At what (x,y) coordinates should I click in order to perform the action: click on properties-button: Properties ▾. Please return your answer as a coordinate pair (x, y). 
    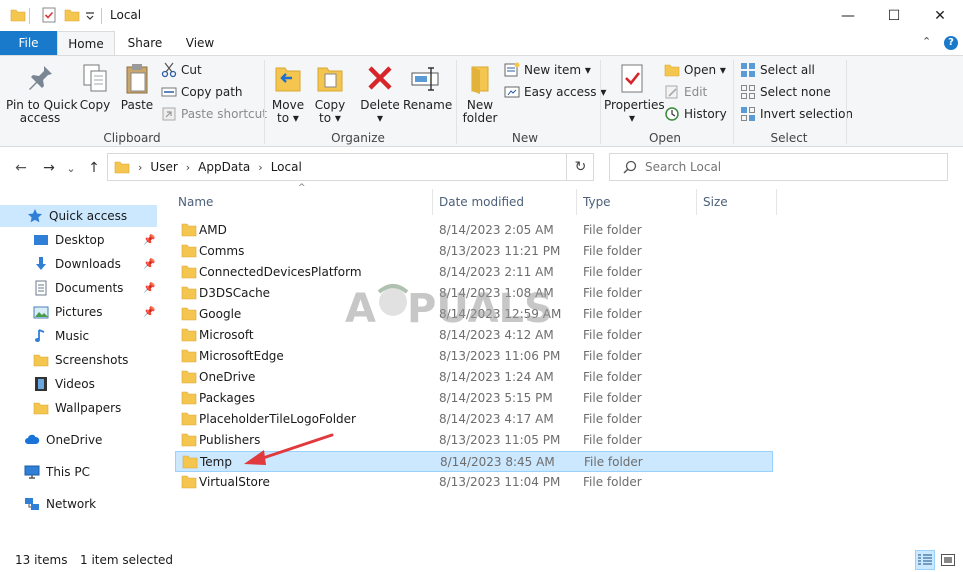
    Looking at the image, I should click on (634, 93).